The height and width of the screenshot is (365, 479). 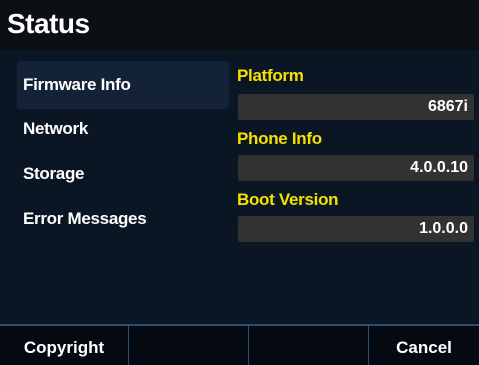 What do you see at coordinates (123, 174) in the screenshot?
I see `menu-item-storage: Storage` at bounding box center [123, 174].